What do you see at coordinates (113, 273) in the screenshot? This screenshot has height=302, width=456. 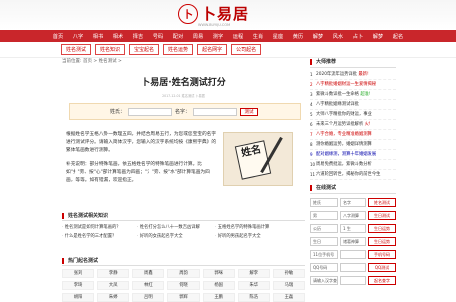 I see `tag-link: 李静` at bounding box center [113, 273].